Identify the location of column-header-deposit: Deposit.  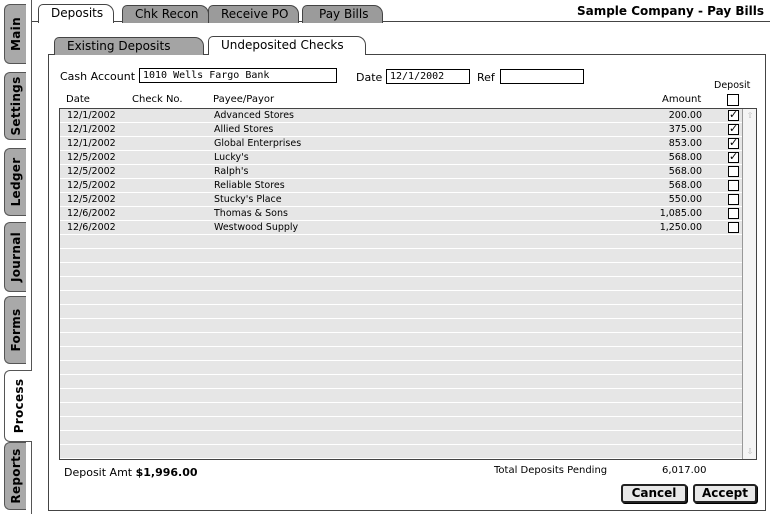
(732, 85).